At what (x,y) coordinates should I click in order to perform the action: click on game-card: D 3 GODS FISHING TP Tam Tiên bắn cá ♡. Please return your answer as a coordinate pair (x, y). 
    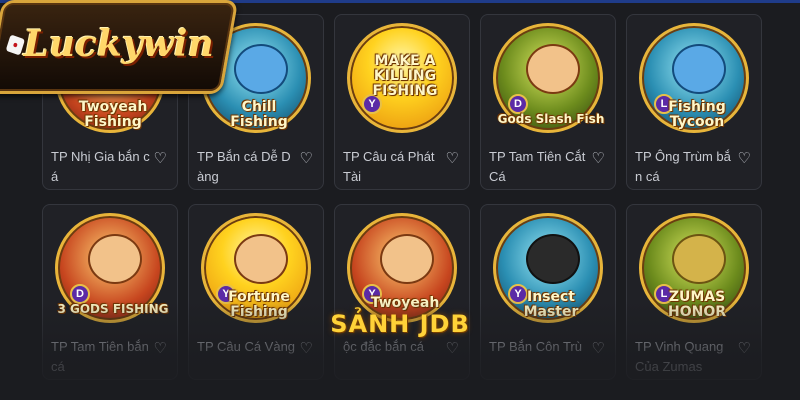
    Looking at the image, I should click on (110, 292).